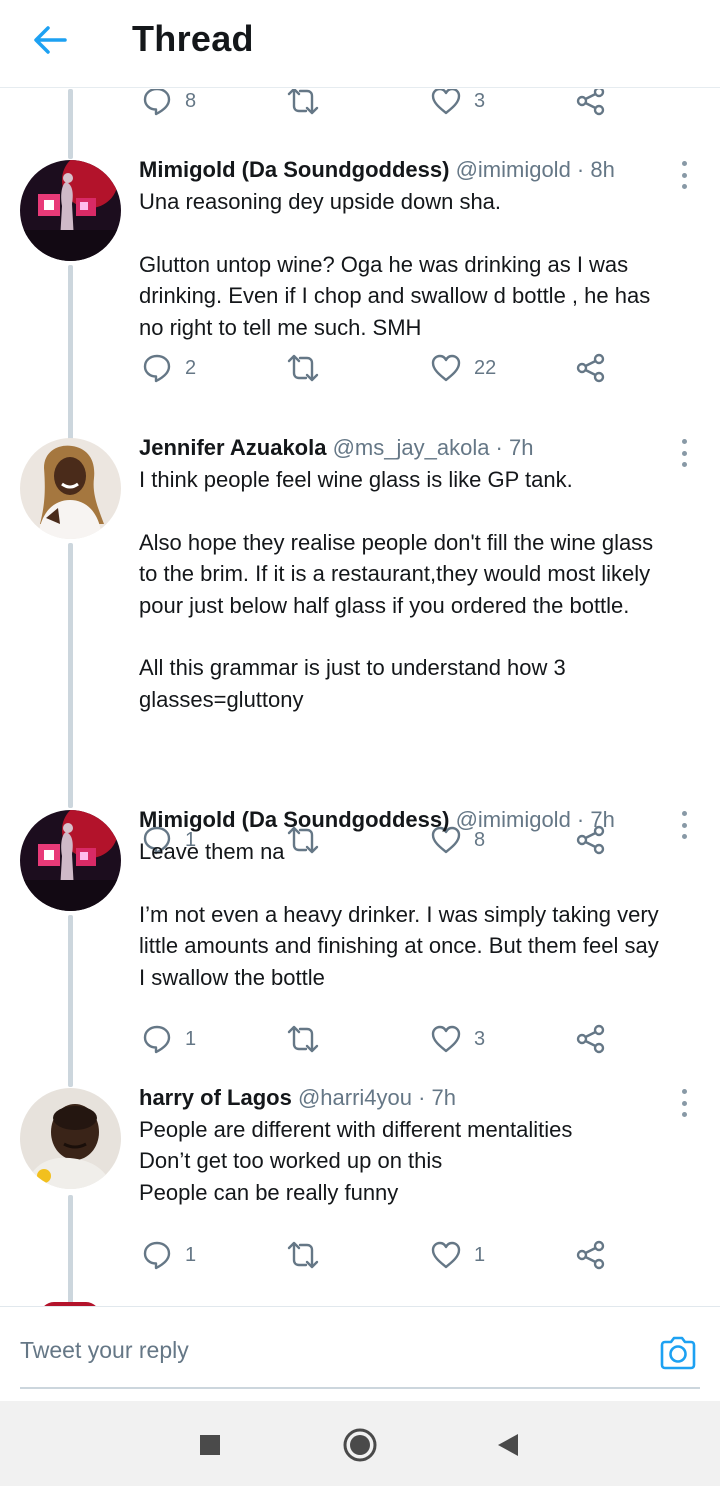  Describe the element at coordinates (379, 368) in the screenshot. I see `tweet-actions: 2 22` at that location.